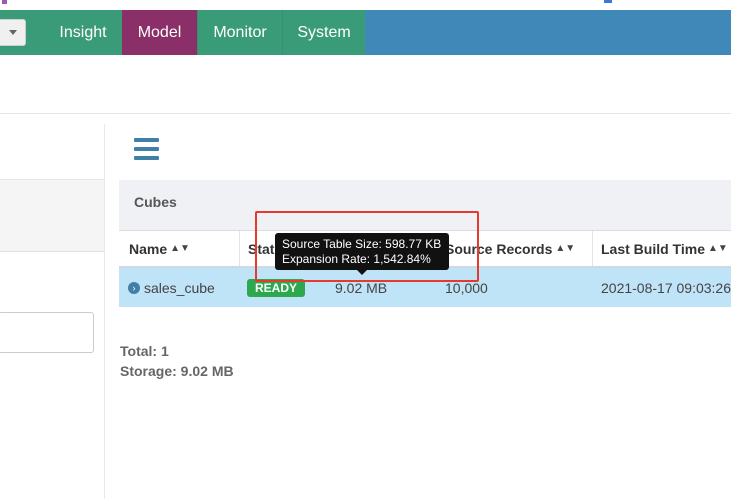  I want to click on storage-total: Storage: 9.02 MB, so click(177, 371).